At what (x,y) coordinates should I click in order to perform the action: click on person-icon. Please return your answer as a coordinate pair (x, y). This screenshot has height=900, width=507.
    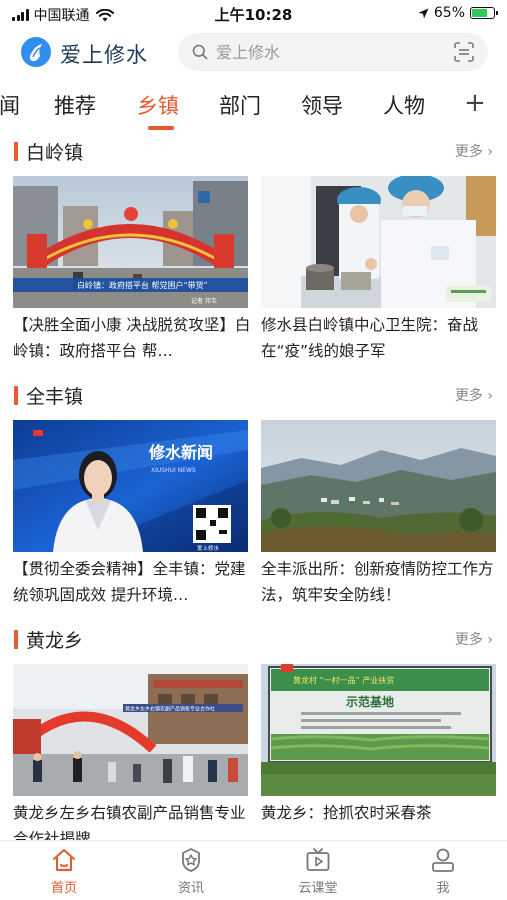
    Looking at the image, I should click on (443, 860).